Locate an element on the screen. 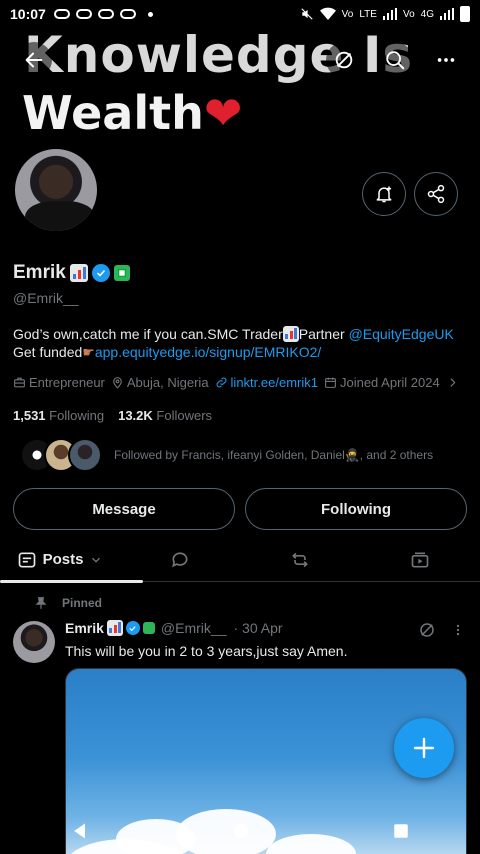 Image resolution: width=480 pixels, height=854 pixels. followers-label: Followers is located at coordinates (184, 415).